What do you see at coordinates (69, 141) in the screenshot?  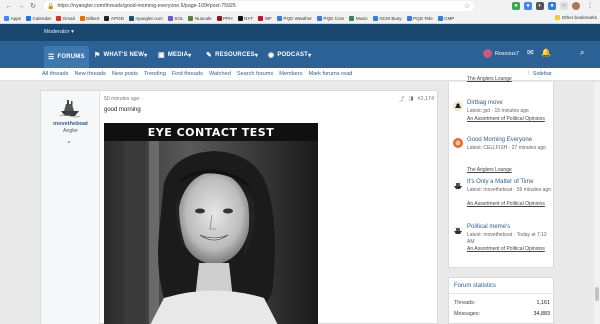 I see `chevron-down-icon: ⌄` at bounding box center [69, 141].